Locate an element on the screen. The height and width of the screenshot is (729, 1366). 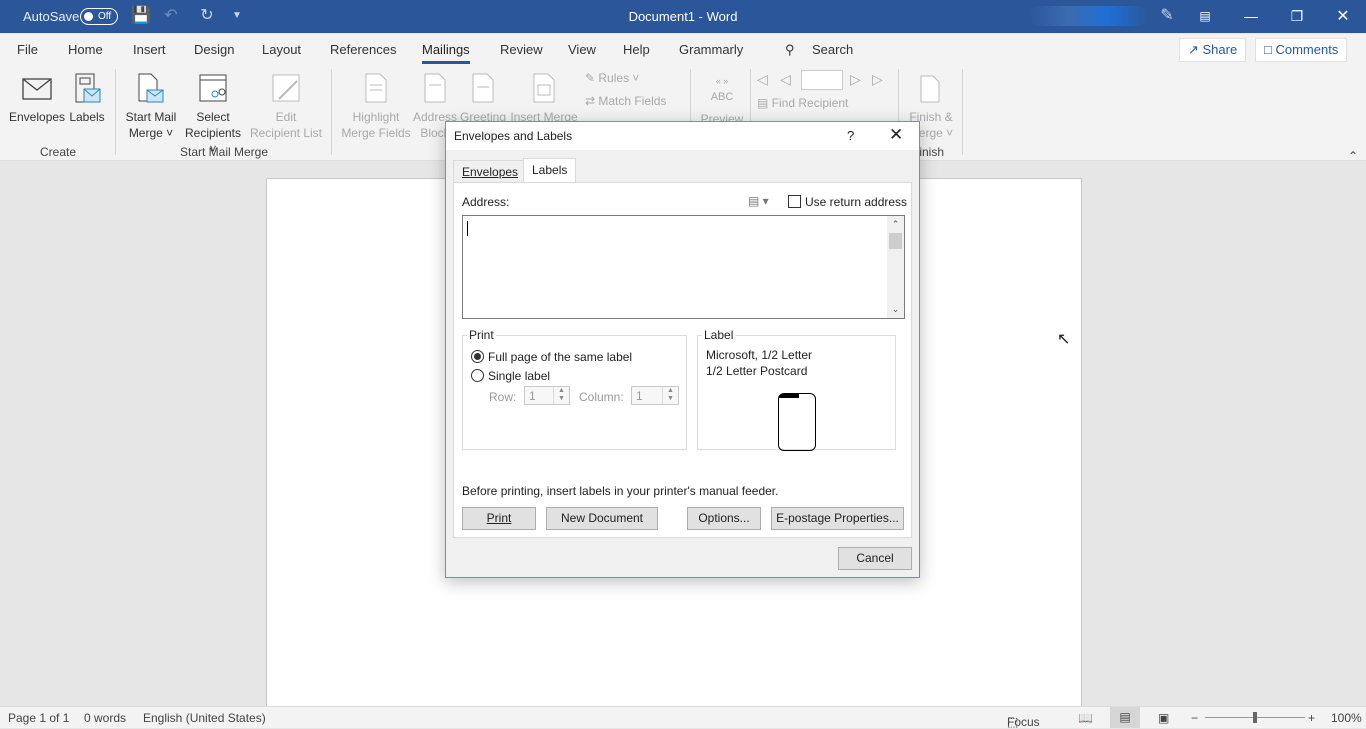
zoom-slider-thumb is located at coordinates (1255, 717).